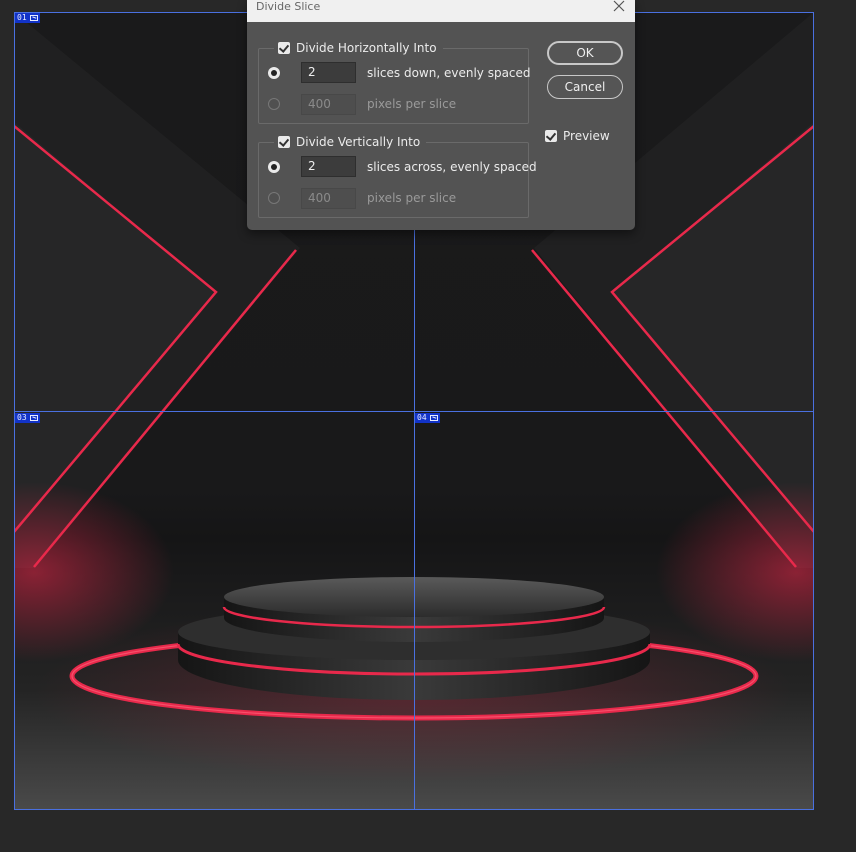 Image resolution: width=856 pixels, height=852 pixels. Describe the element at coordinates (22, 17) in the screenshot. I see `slice-number: 01` at that location.